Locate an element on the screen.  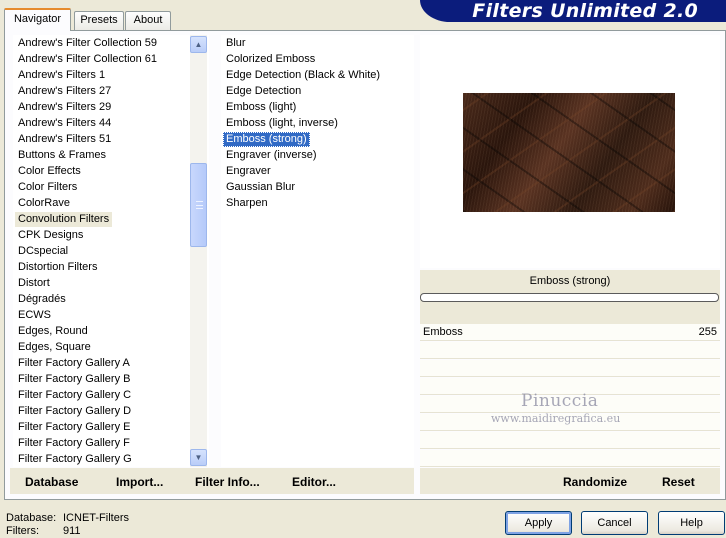
category-item: Color Filters is located at coordinates (47, 187).